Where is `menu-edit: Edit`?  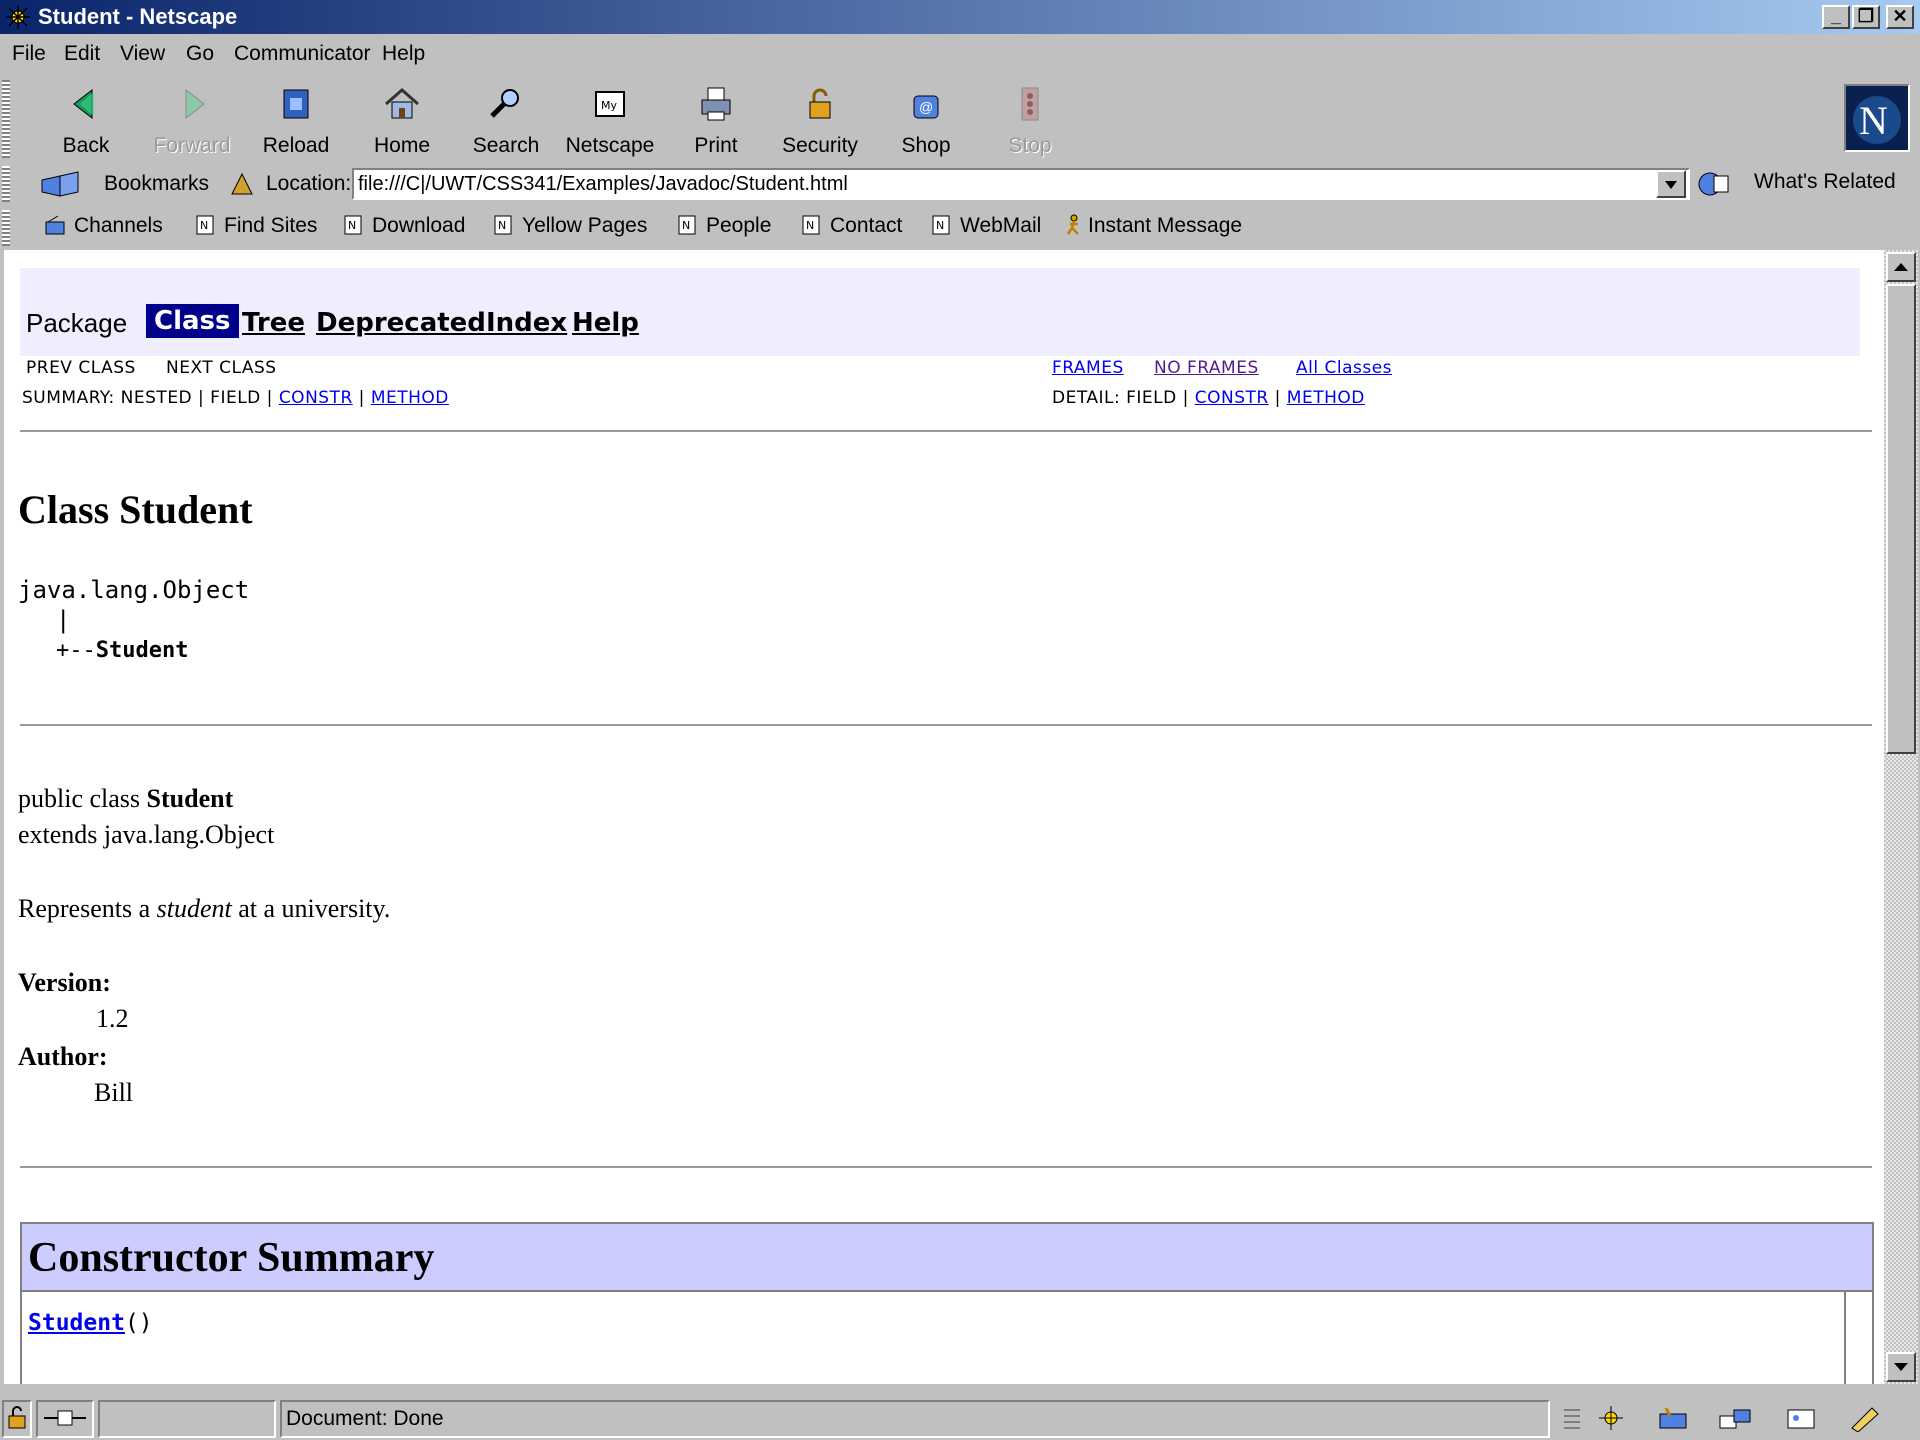
menu-edit: Edit is located at coordinates (82, 54).